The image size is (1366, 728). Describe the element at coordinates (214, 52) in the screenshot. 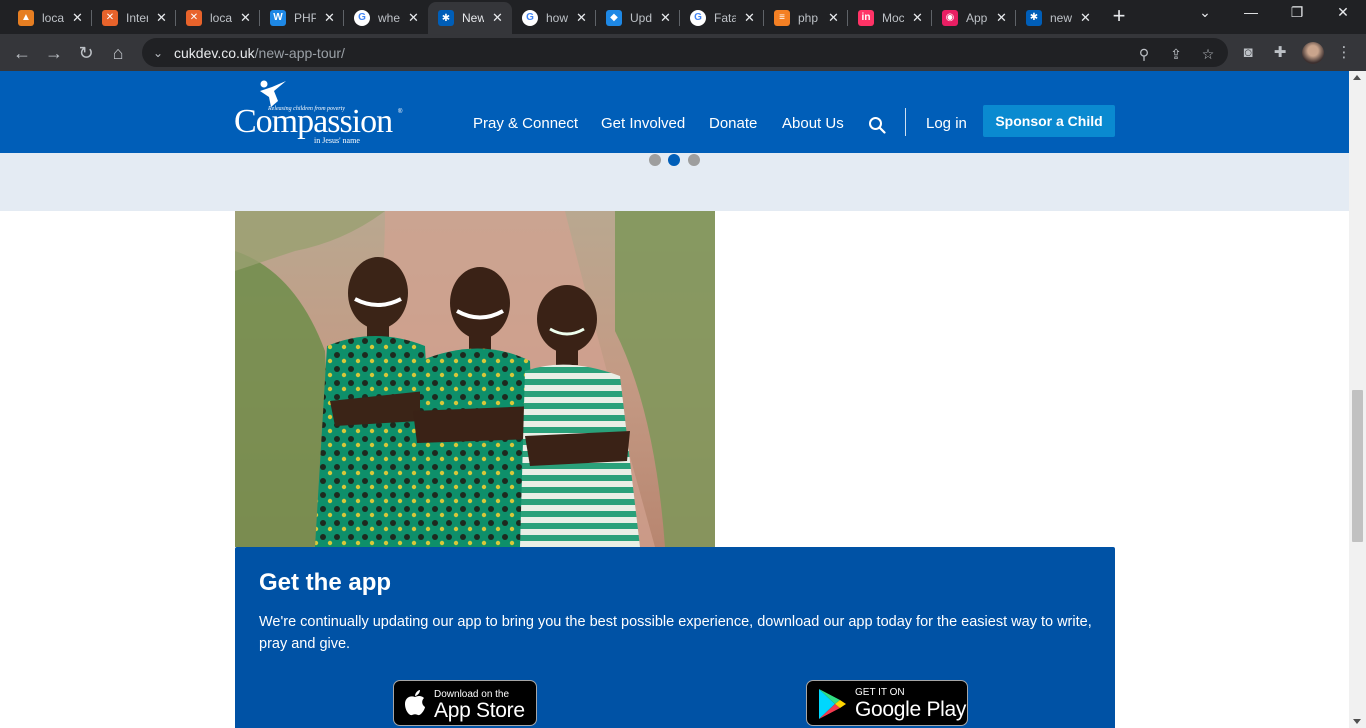

I see `url-domain: cukdev.co.uk` at that location.